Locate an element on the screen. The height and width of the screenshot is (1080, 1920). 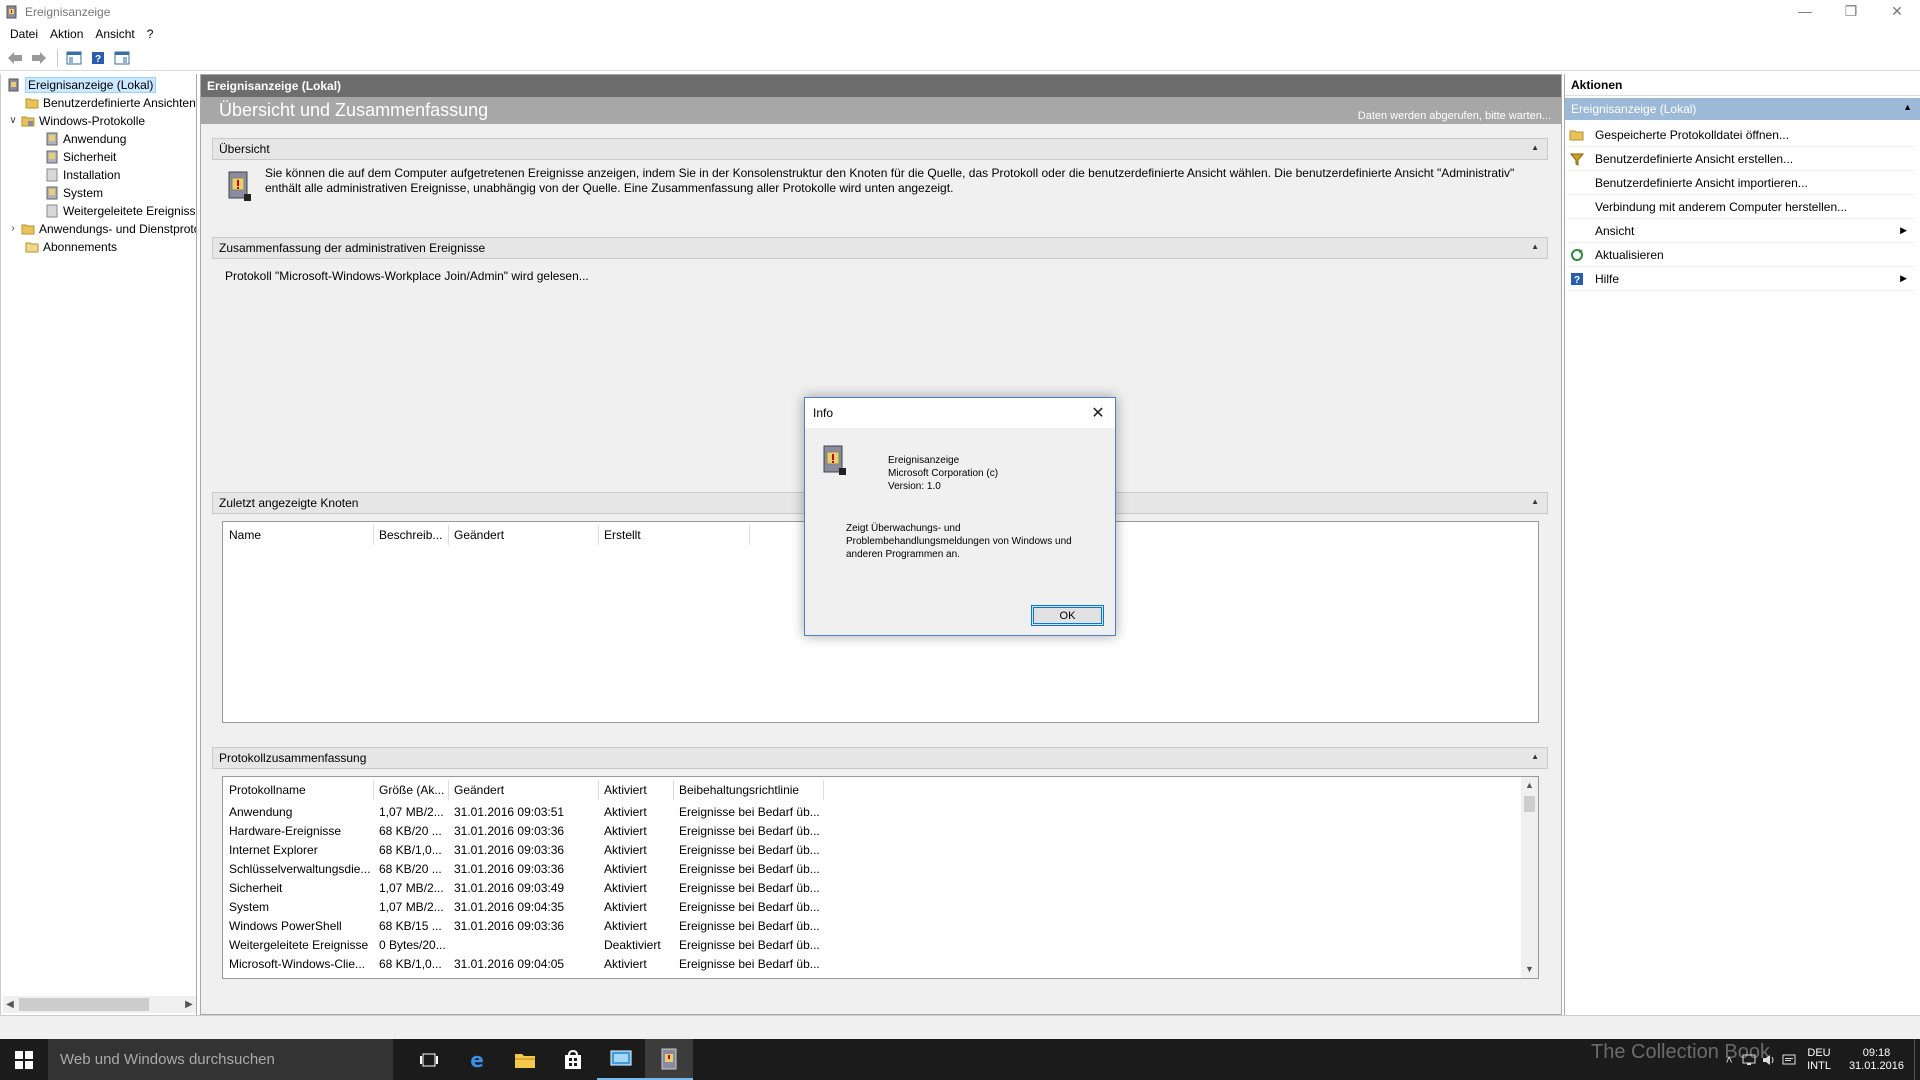
folder-icon is located at coordinates (32, 103).